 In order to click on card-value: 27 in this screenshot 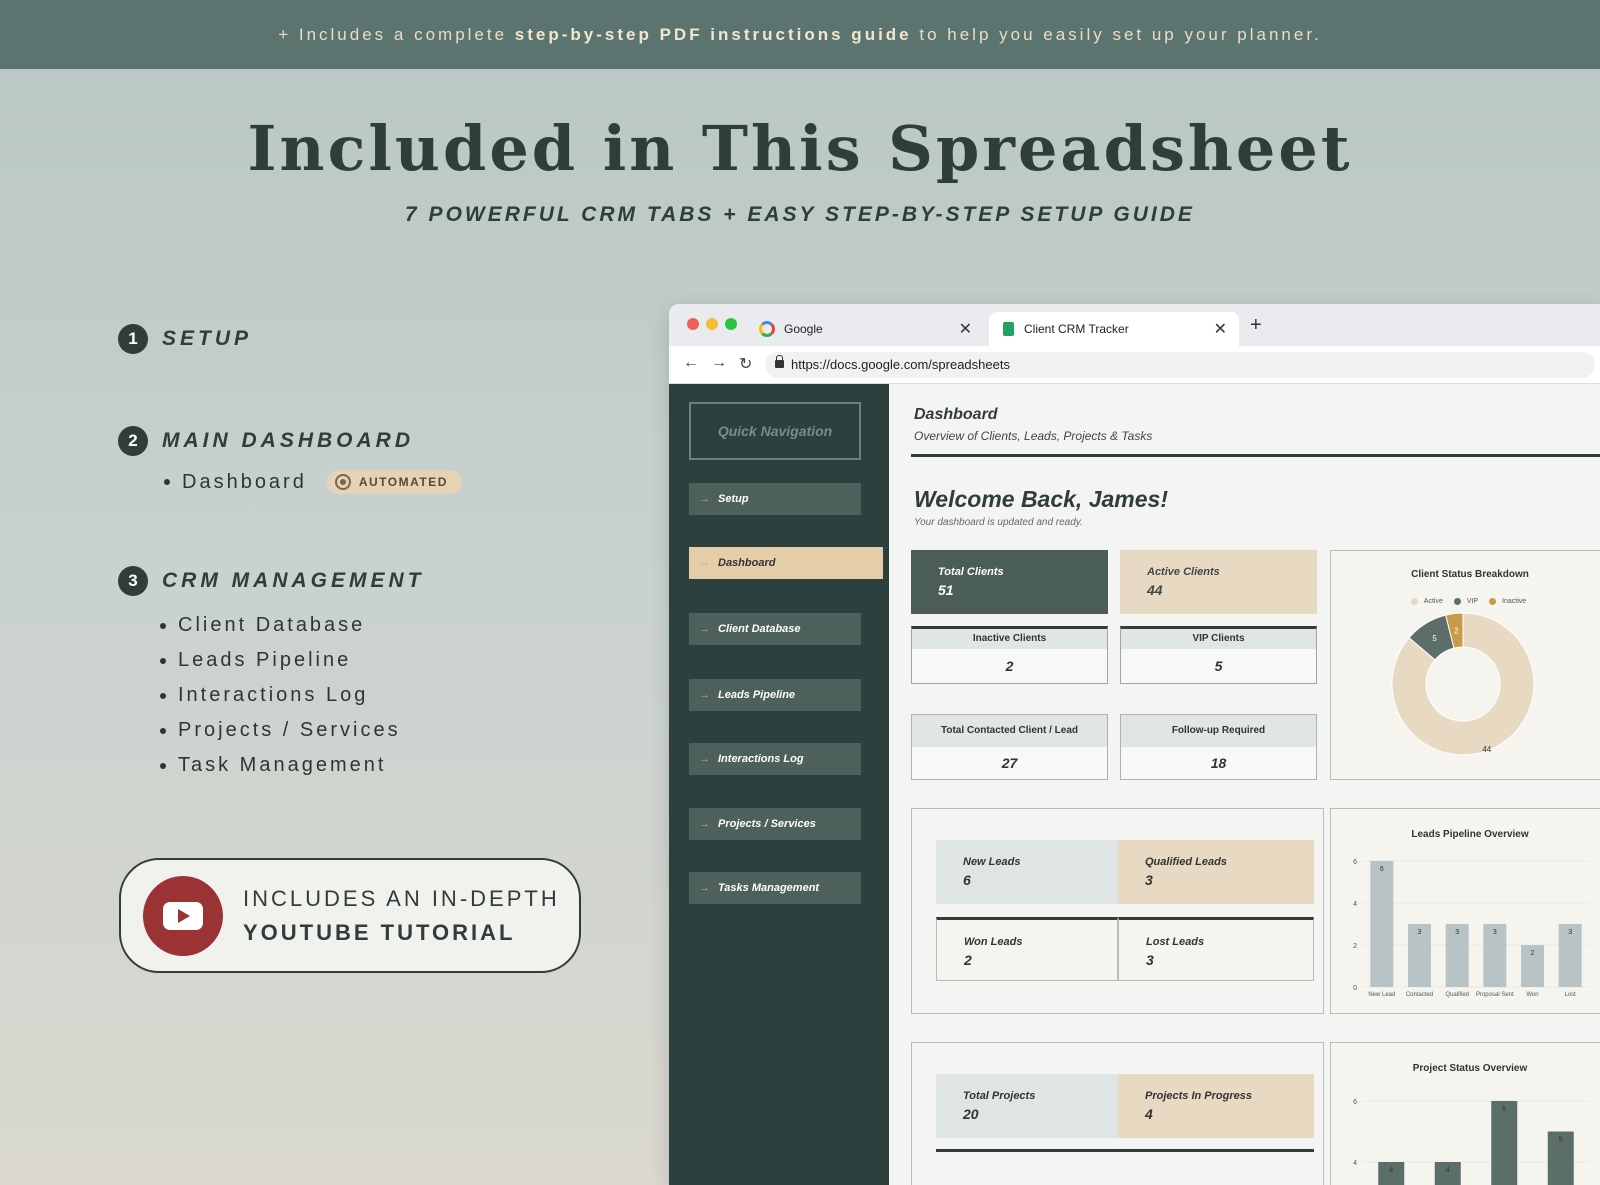, I will do `click(1009, 763)`.